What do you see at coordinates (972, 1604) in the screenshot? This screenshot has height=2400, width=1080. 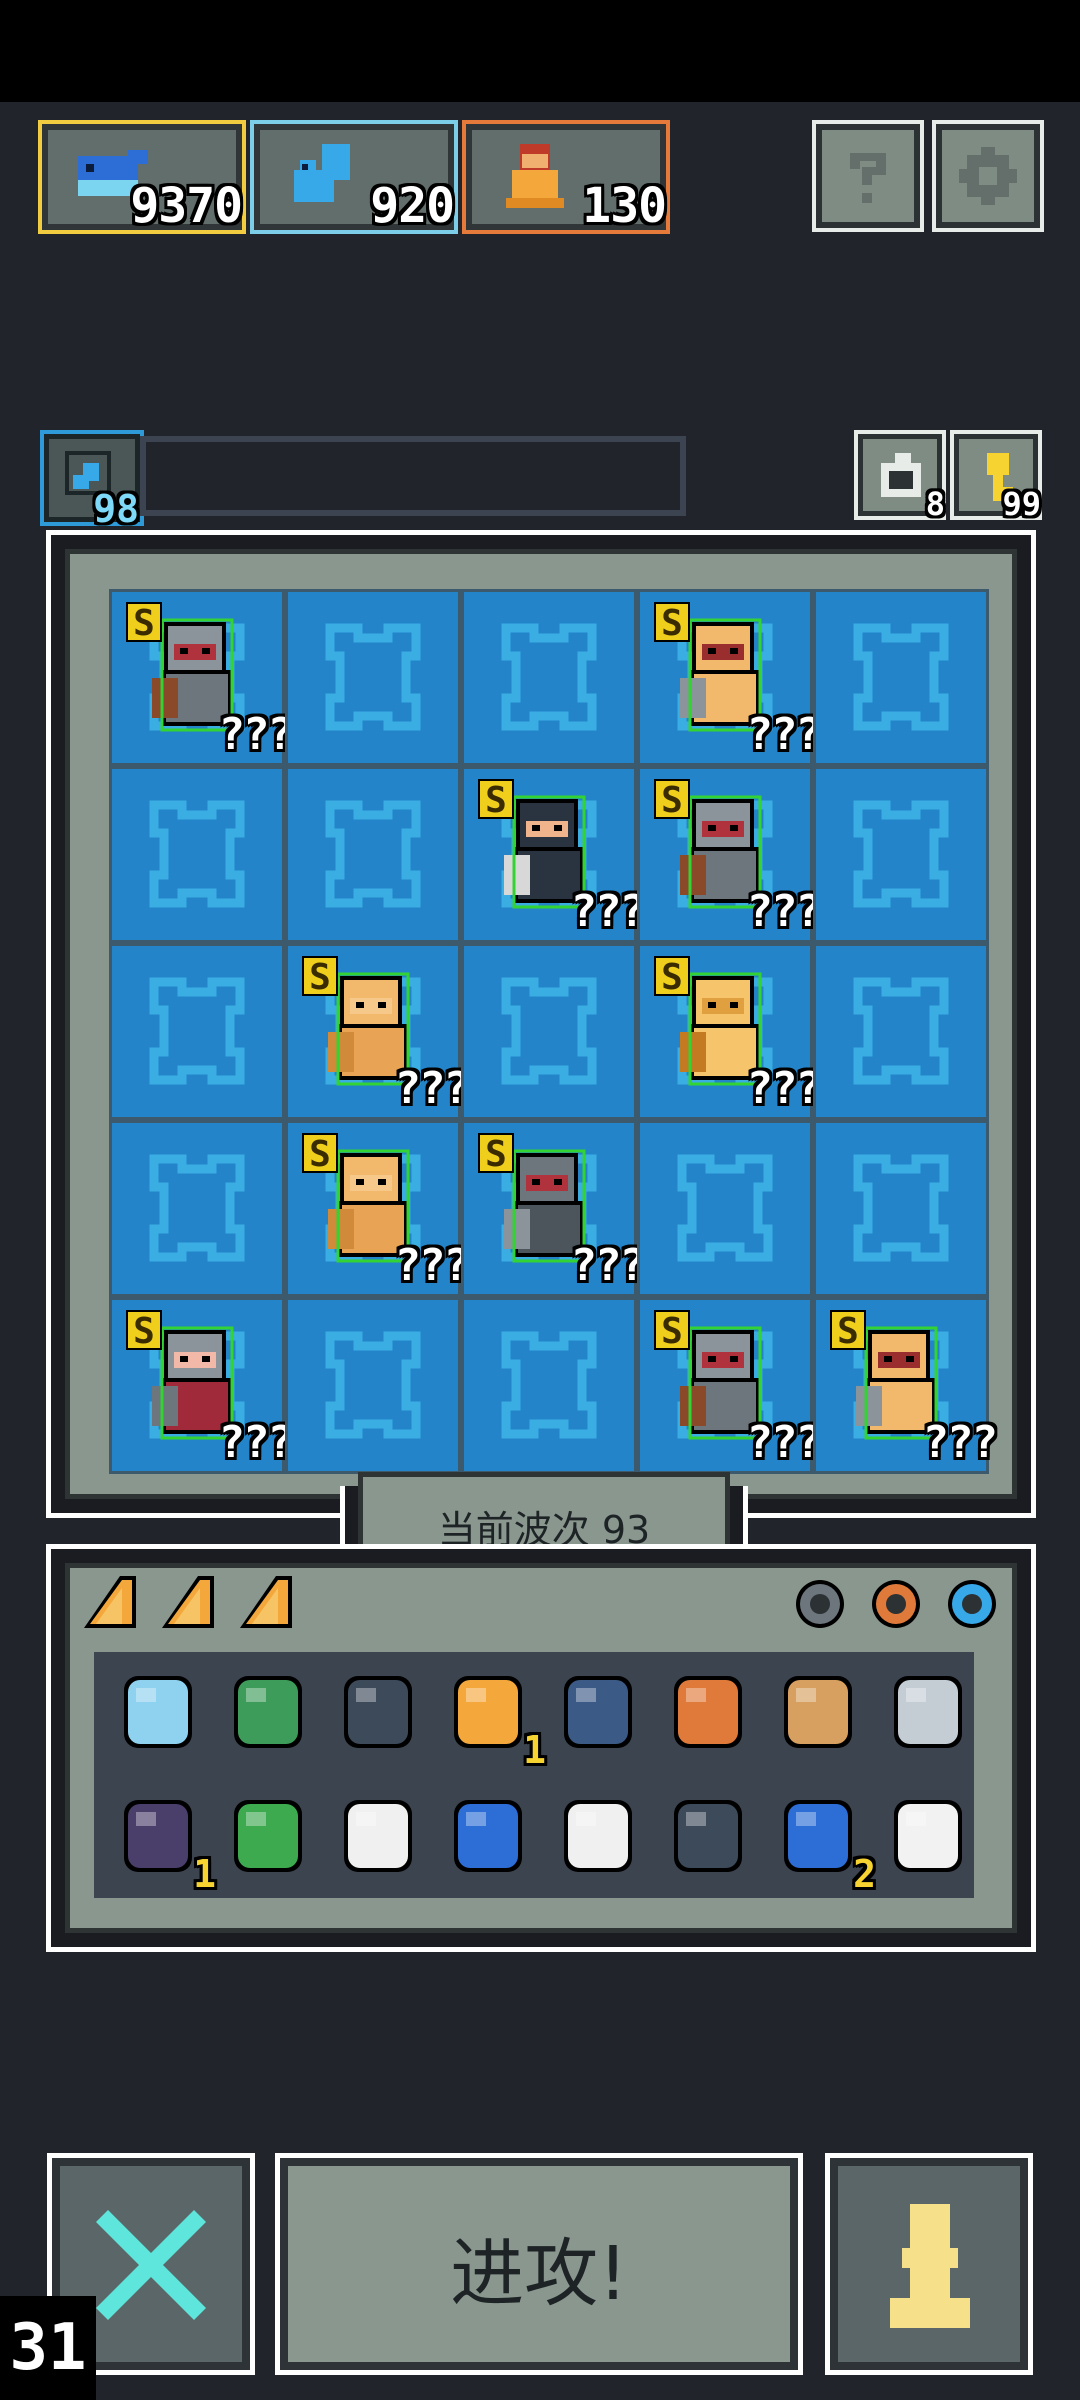 I see `blue-ring-relic-icon` at bounding box center [972, 1604].